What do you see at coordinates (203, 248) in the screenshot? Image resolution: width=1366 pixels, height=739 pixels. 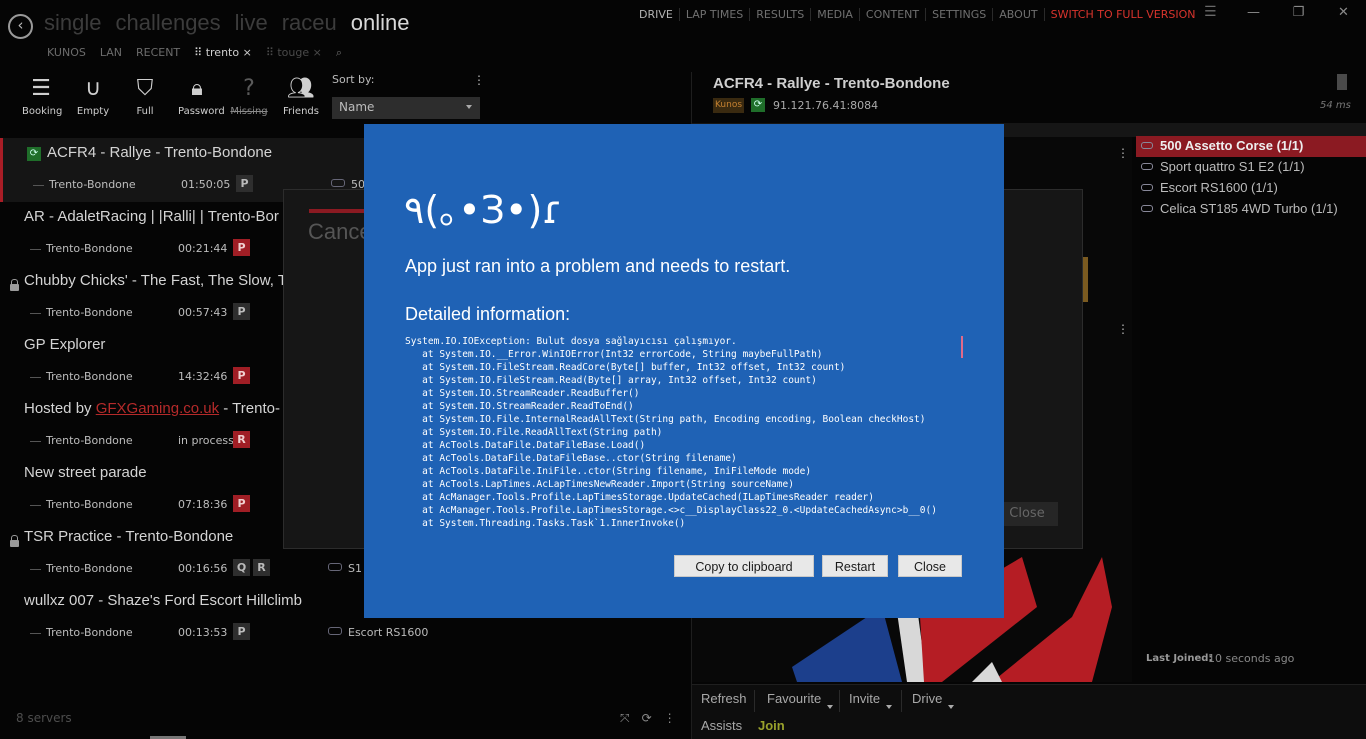 I see `server-time: 00:21:44` at bounding box center [203, 248].